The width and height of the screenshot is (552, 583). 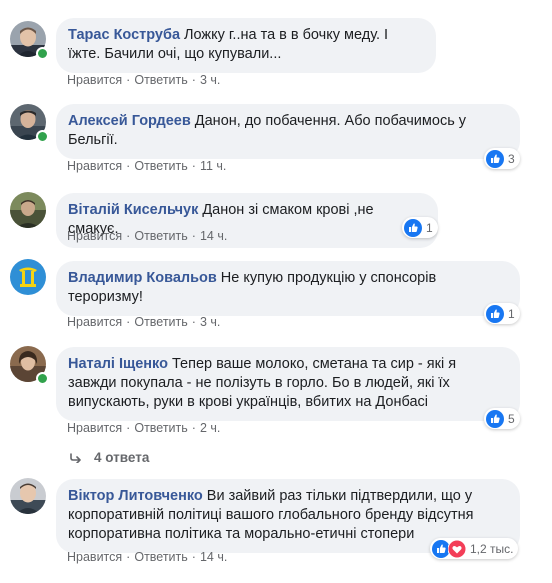 I want to click on replies-count: 4 ответа, so click(x=122, y=457).